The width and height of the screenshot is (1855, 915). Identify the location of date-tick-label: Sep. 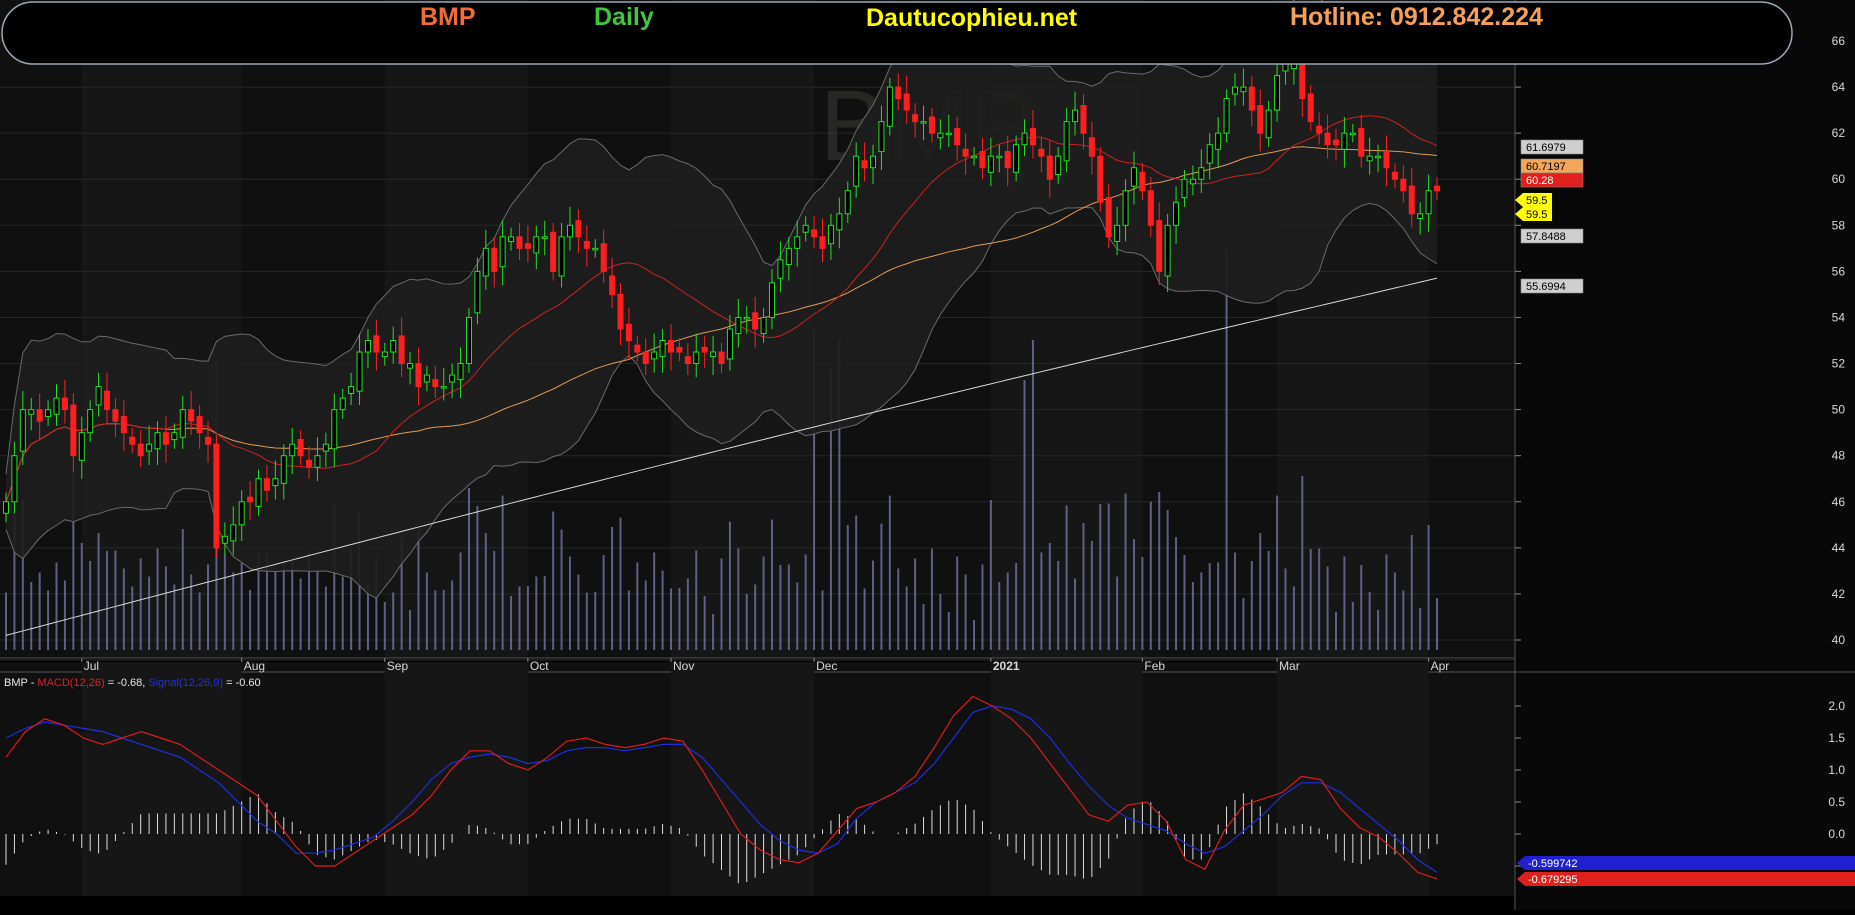
(398, 666).